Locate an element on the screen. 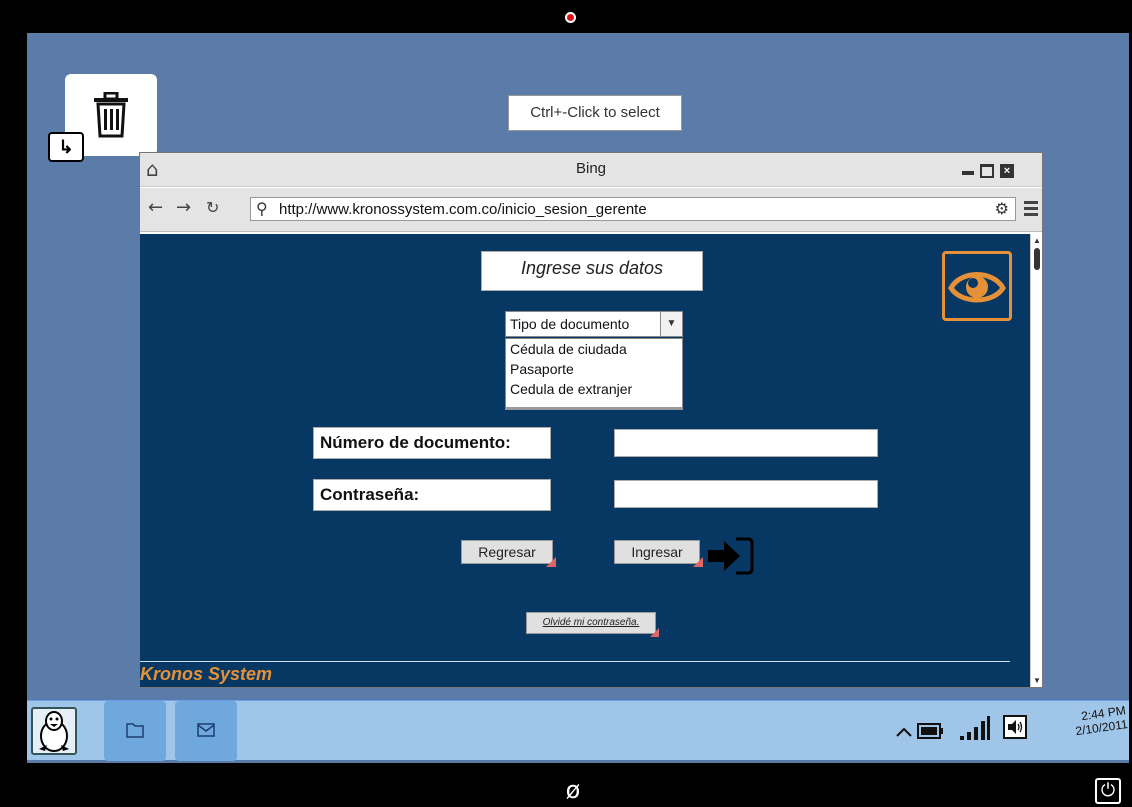 The width and height of the screenshot is (1132, 807). document-type-selected: Tipo de documento is located at coordinates (570, 324).